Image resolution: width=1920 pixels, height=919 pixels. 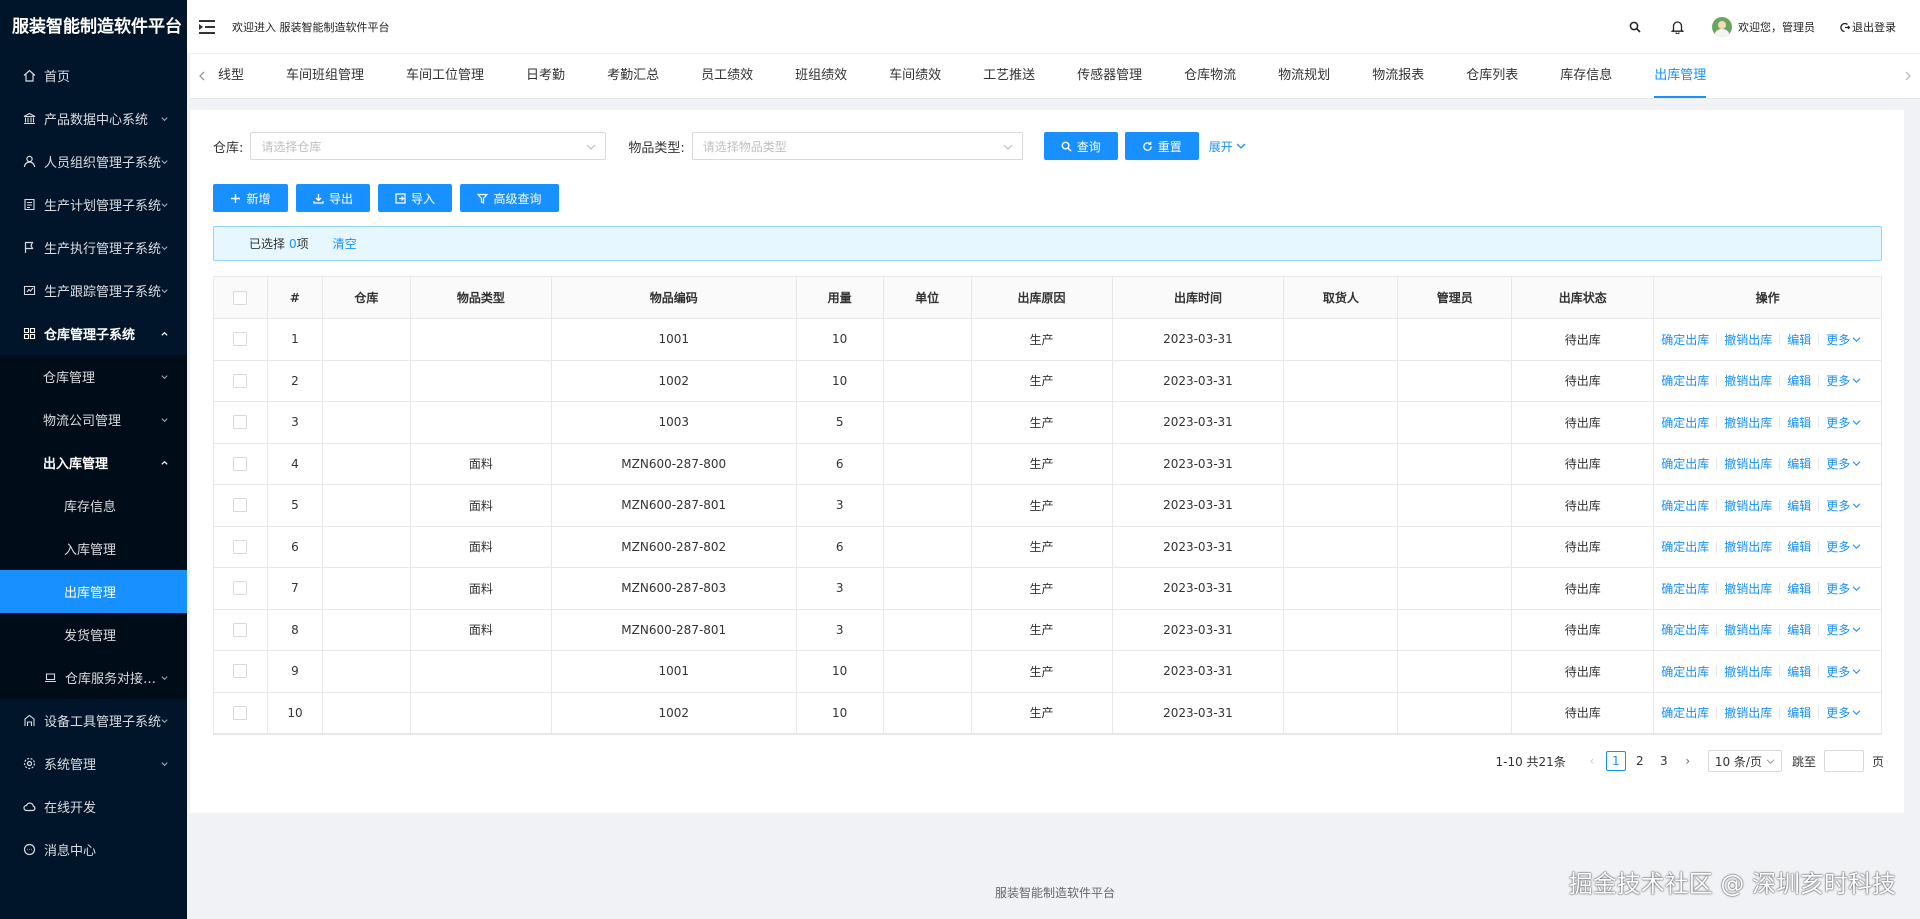 I want to click on menu-fold-icon, so click(x=207, y=27).